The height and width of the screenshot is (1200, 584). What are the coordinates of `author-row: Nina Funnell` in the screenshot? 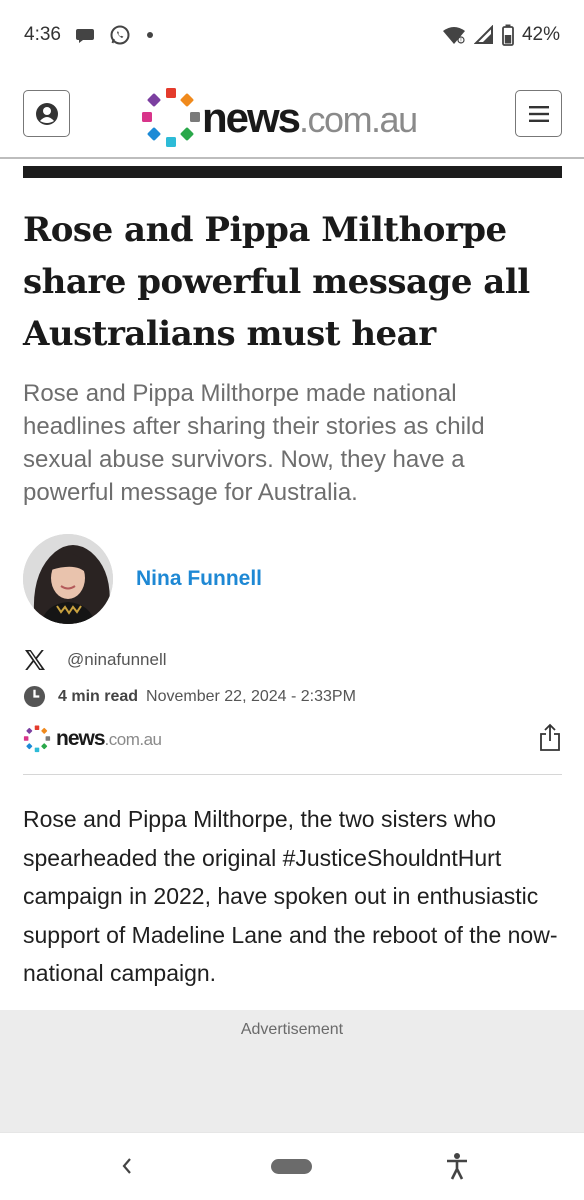 It's located at (142, 579).